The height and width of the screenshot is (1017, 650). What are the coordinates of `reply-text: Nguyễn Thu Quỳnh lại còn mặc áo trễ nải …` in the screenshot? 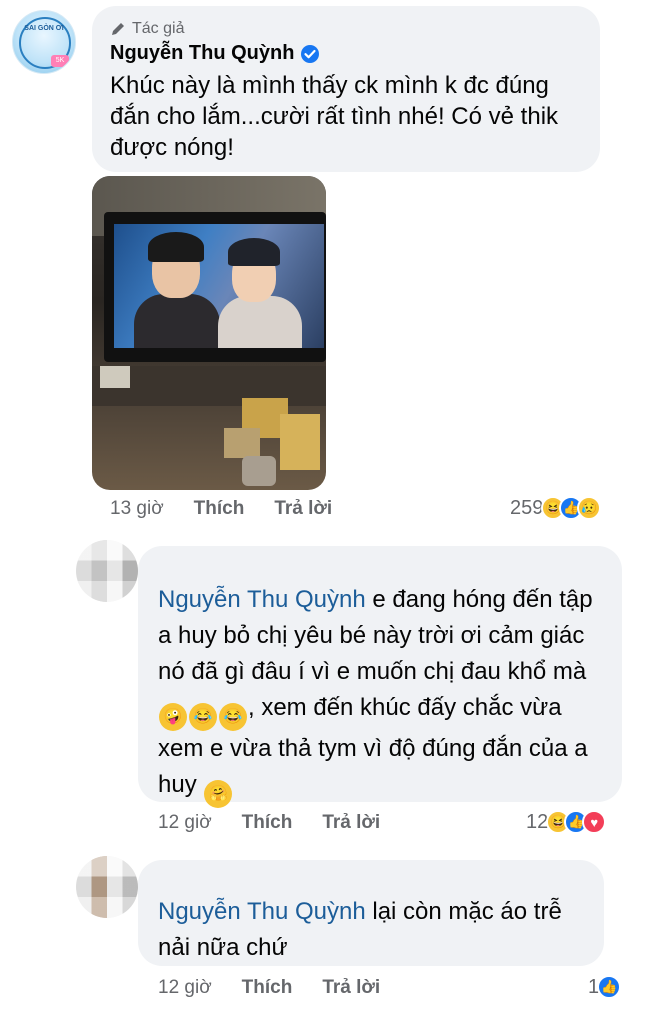 It's located at (378, 930).